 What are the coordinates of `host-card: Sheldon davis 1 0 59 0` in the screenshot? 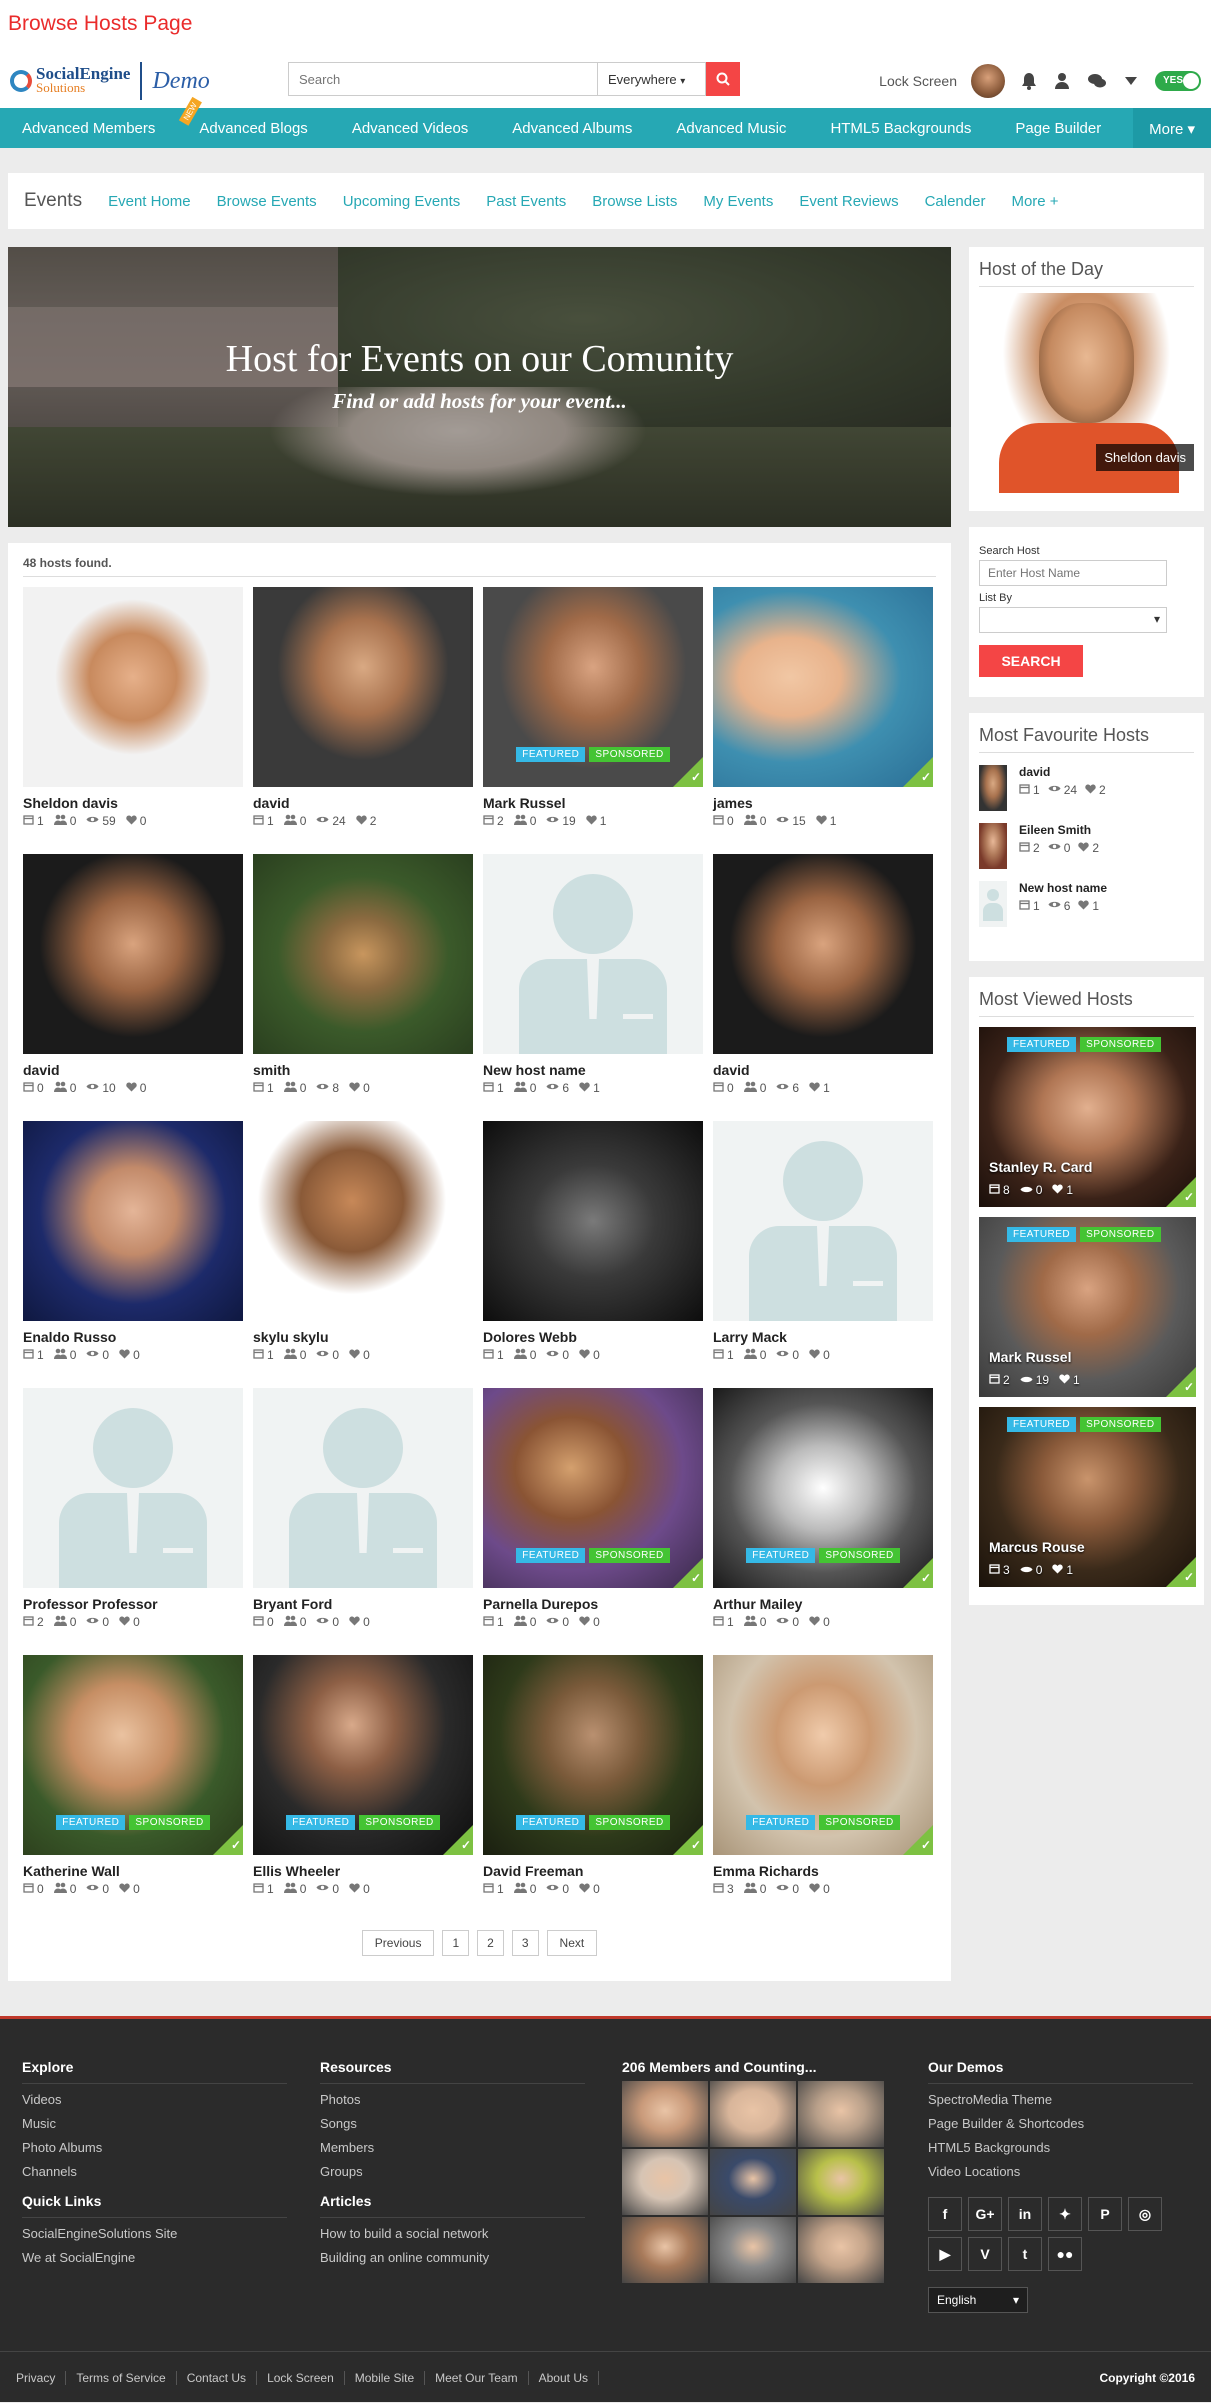 It's located at (133, 720).